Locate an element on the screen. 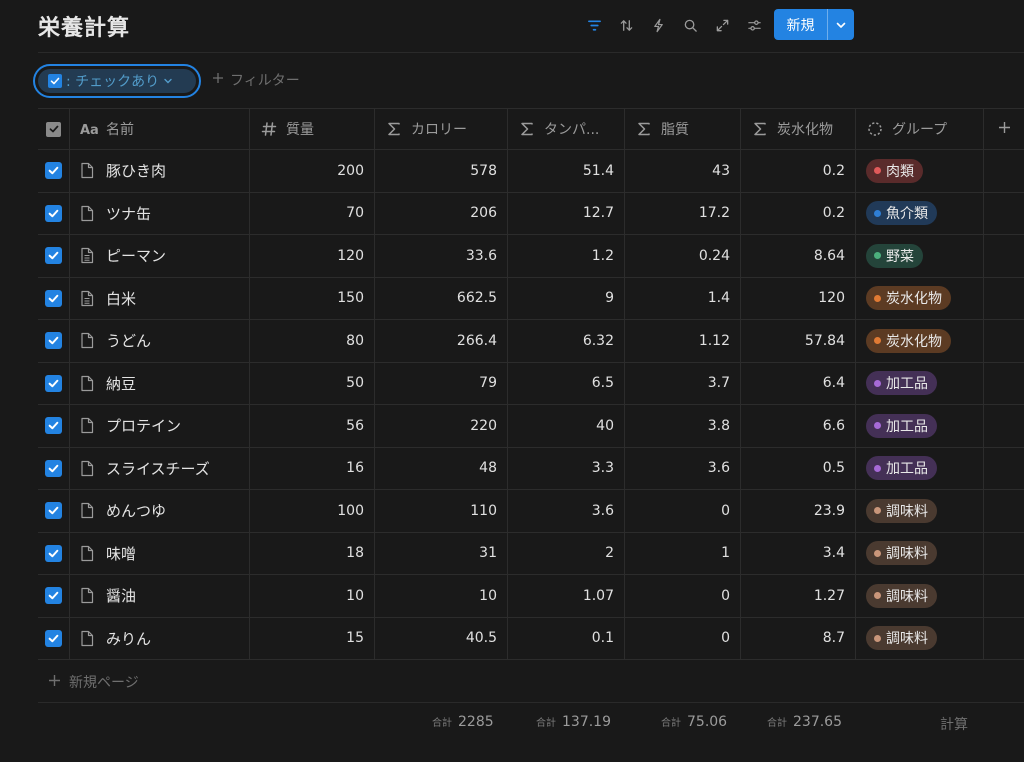 The width and height of the screenshot is (1024, 762). page-name: 納豆 is located at coordinates (121, 383).